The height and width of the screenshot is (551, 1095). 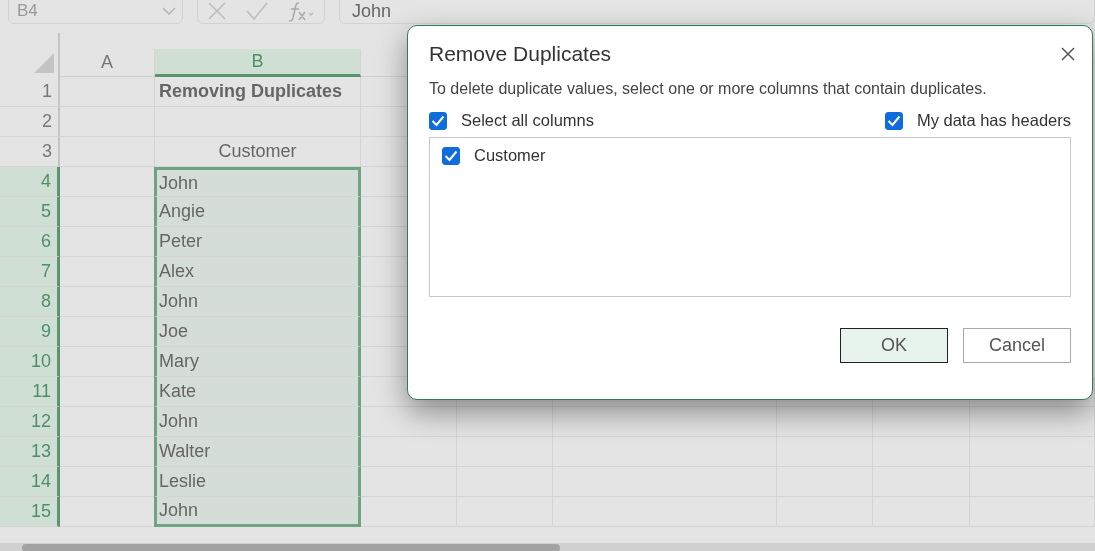 What do you see at coordinates (30, 422) in the screenshot?
I see `row-header: 12` at bounding box center [30, 422].